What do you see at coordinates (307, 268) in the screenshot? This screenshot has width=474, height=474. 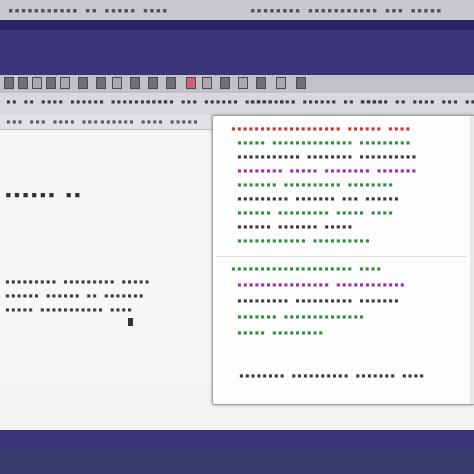 I see `panel-log-b-line-1: ▪▪▪▪▪▪▪▪▪▪▪▪▪▪▪▪▪▪▪▪▪ ▪▪▪▪` at bounding box center [307, 268].